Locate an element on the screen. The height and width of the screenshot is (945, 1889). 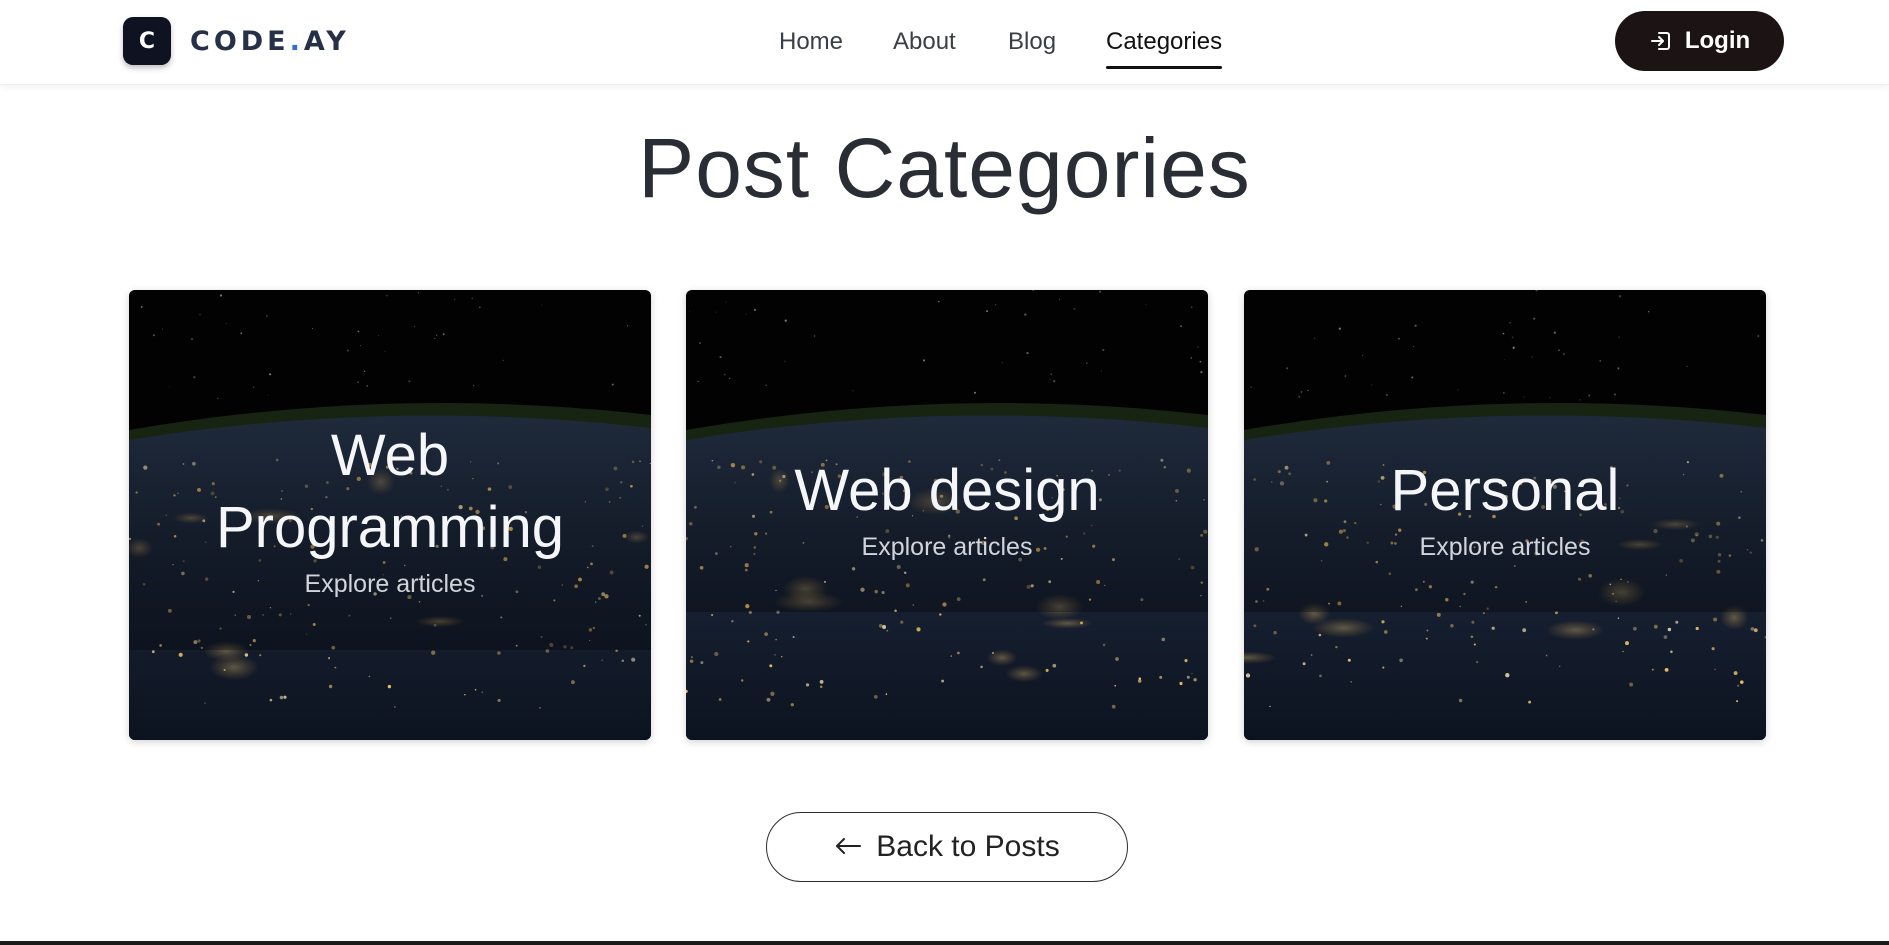
brand-name: CODE.AY is located at coordinates (270, 41).